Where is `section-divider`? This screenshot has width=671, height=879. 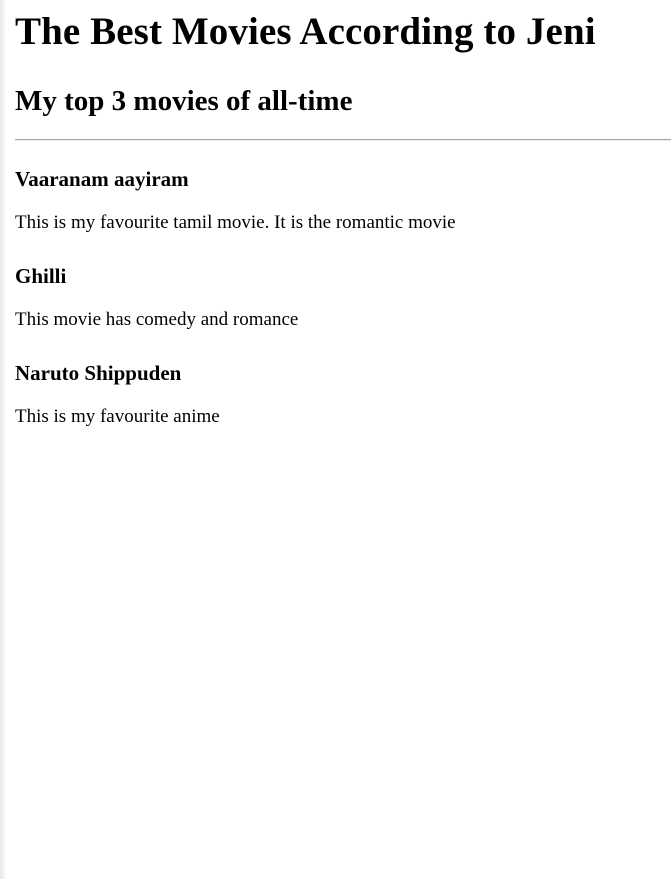 section-divider is located at coordinates (343, 140).